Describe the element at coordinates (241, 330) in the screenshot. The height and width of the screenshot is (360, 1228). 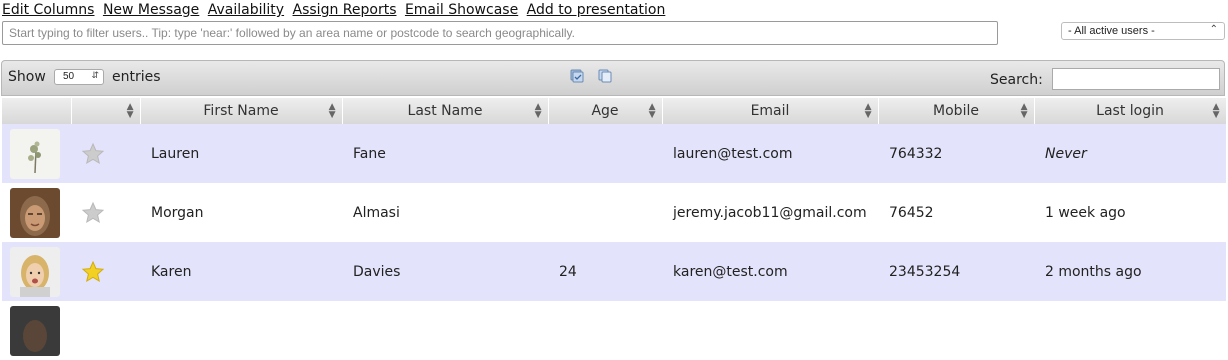
I see `first-name-cell` at that location.